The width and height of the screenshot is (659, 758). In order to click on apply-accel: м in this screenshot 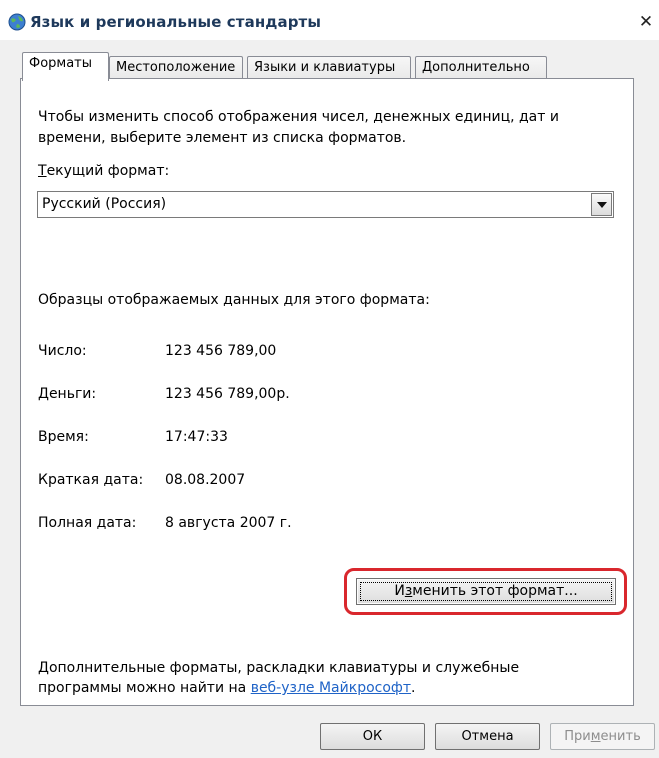, I will do `click(595, 736)`.